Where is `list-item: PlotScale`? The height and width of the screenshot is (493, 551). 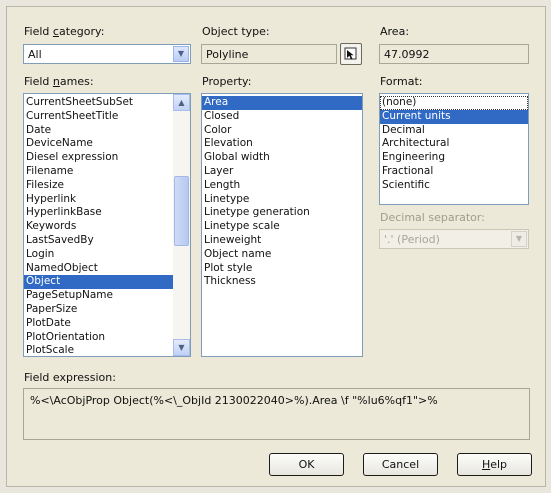 list-item: PlotScale is located at coordinates (107, 350).